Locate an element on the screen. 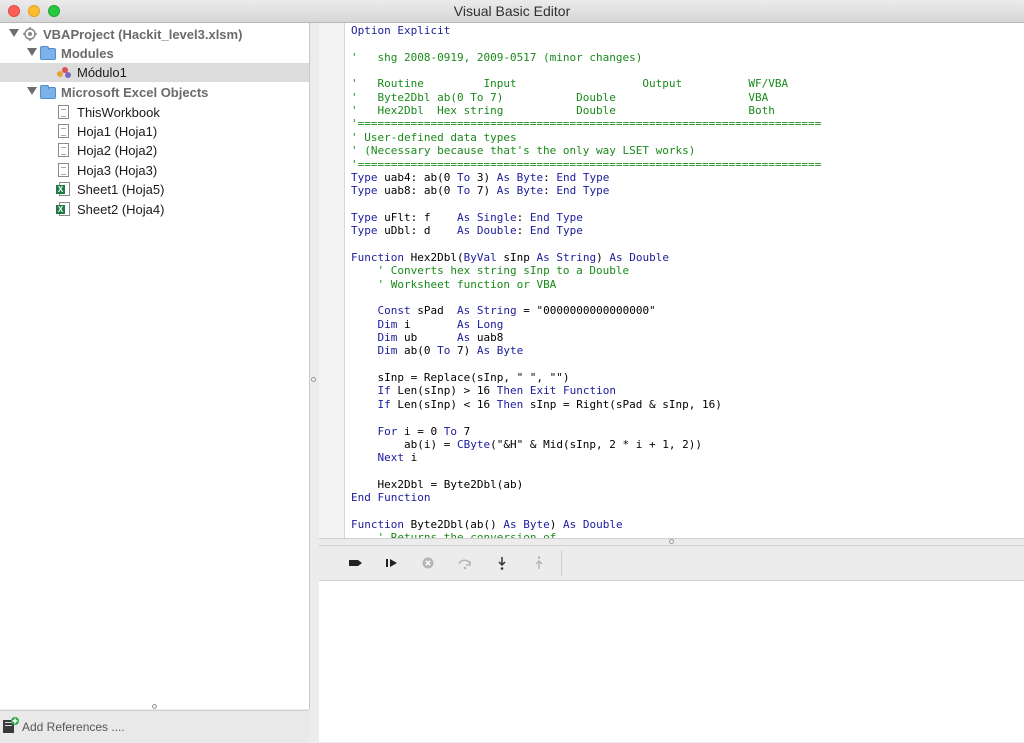  workbook-doc-icon is located at coordinates (63, 112).